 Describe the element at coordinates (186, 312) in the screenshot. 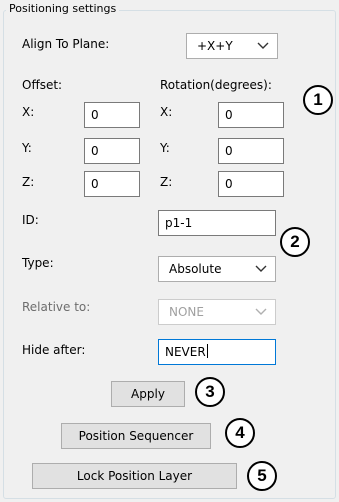

I see `relative-to-value: NONE` at that location.